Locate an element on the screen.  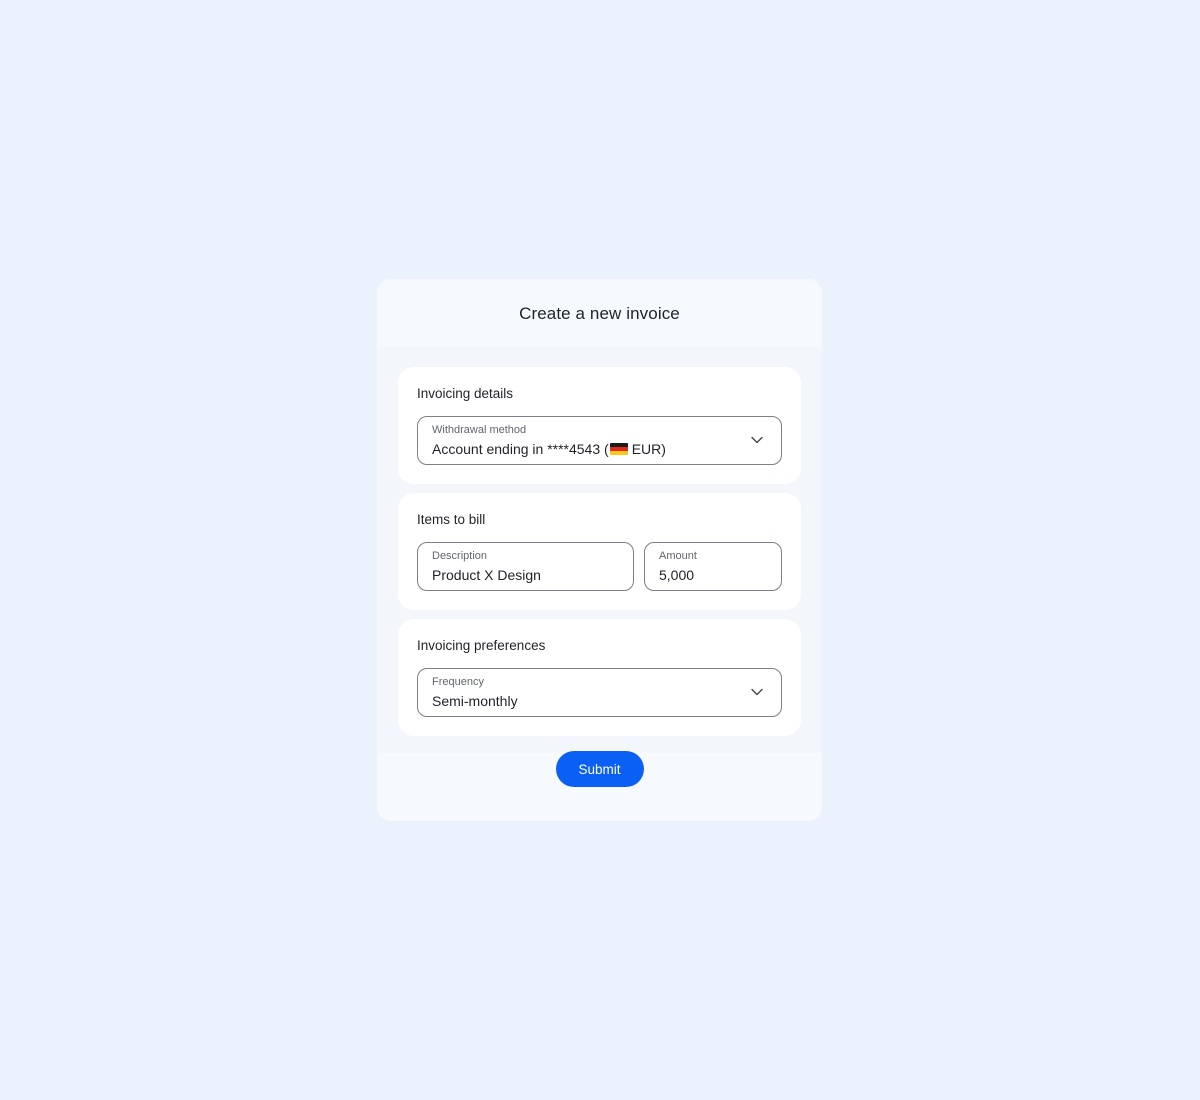
frequency-value: Semi-monthly is located at coordinates (475, 701).